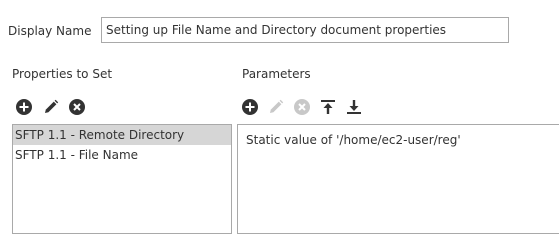  Describe the element at coordinates (50, 31) in the screenshot. I see `display-name-label: Display Name` at that location.